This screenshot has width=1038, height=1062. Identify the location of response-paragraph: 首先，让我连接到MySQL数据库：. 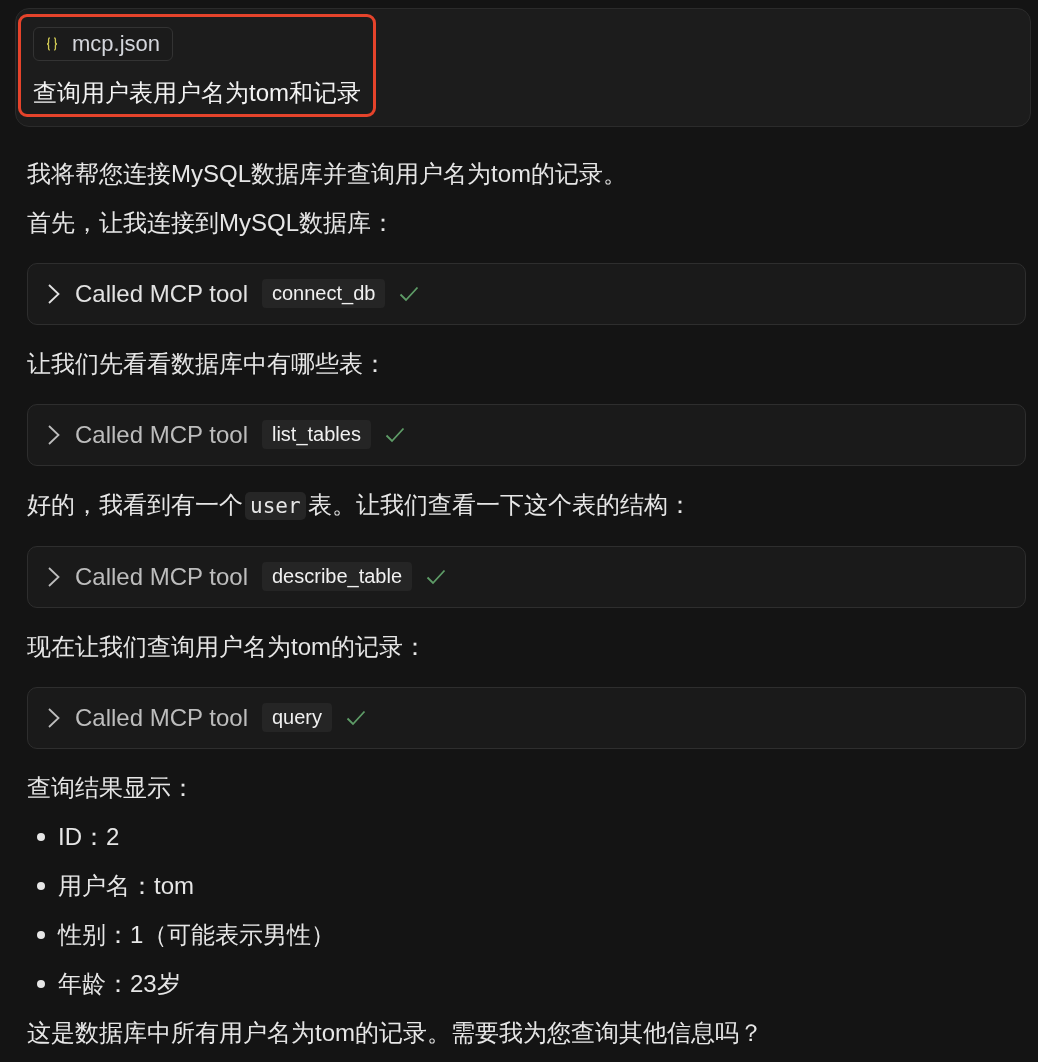
(211, 223).